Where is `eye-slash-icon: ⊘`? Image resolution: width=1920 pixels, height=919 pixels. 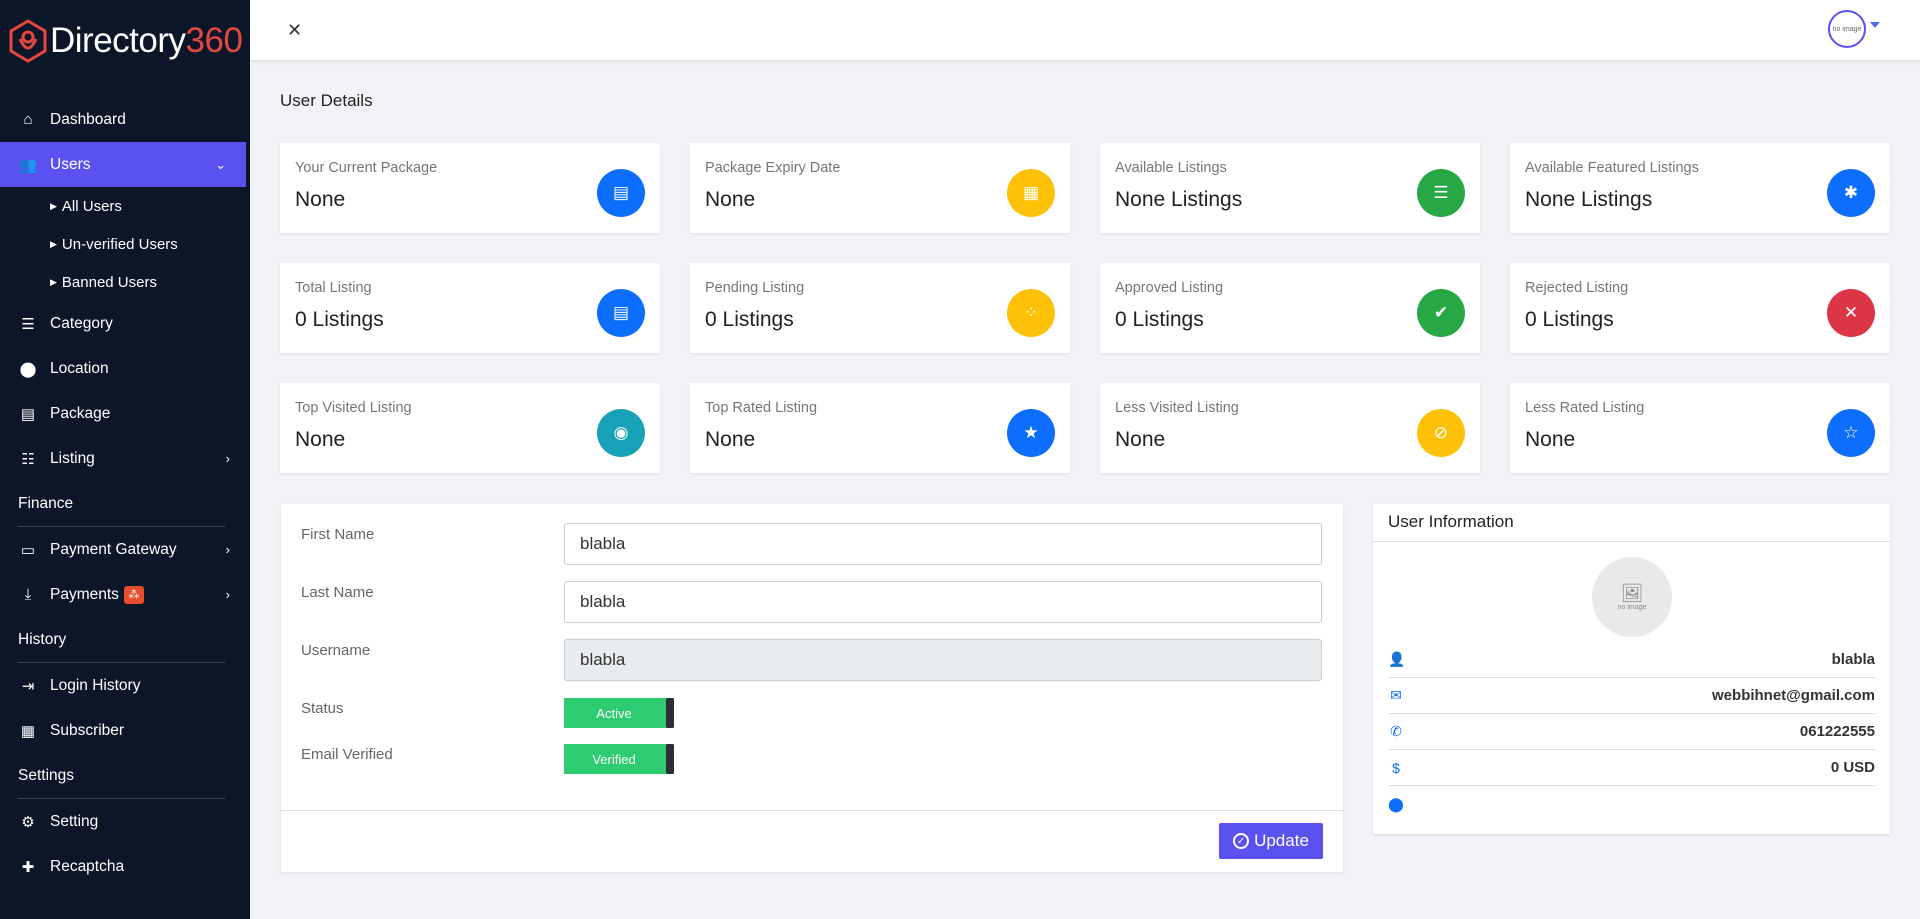
eye-slash-icon: ⊘ is located at coordinates (1441, 433).